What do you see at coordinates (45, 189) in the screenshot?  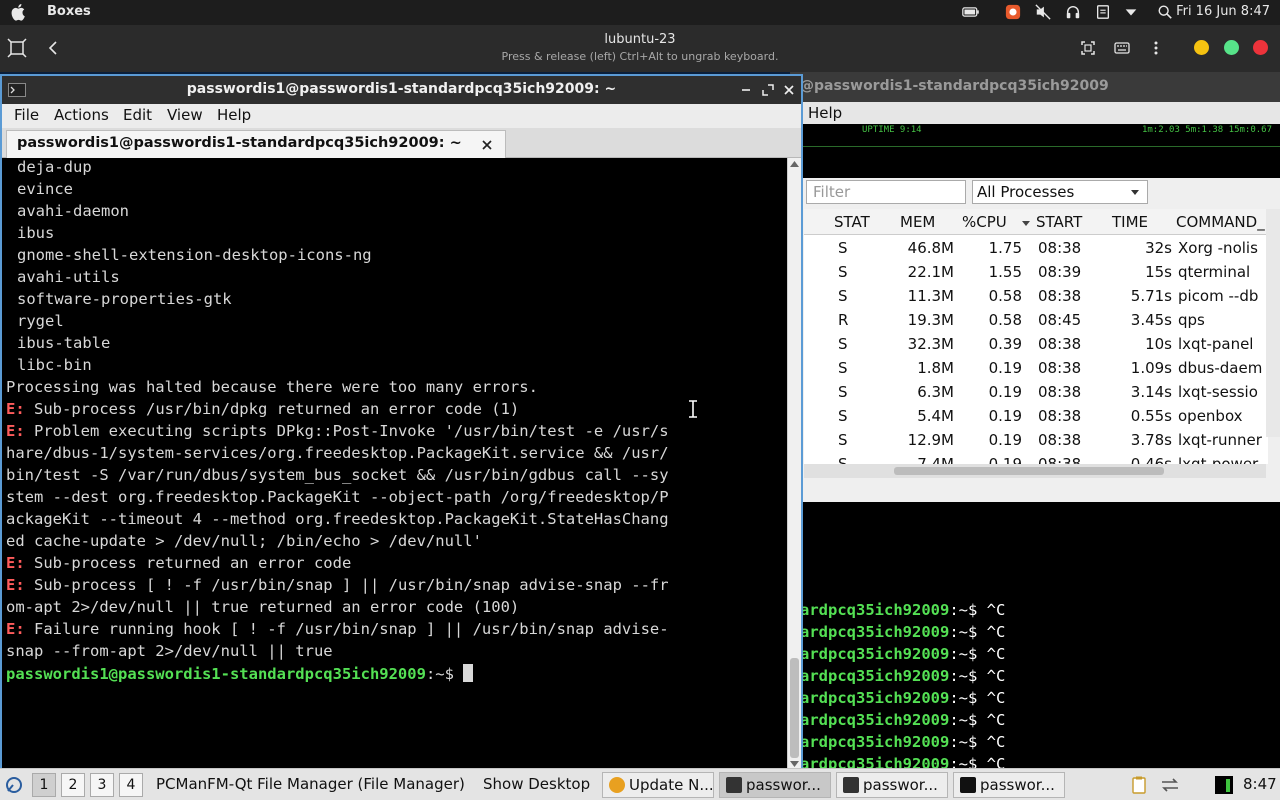 I see `terminal-line: evince` at bounding box center [45, 189].